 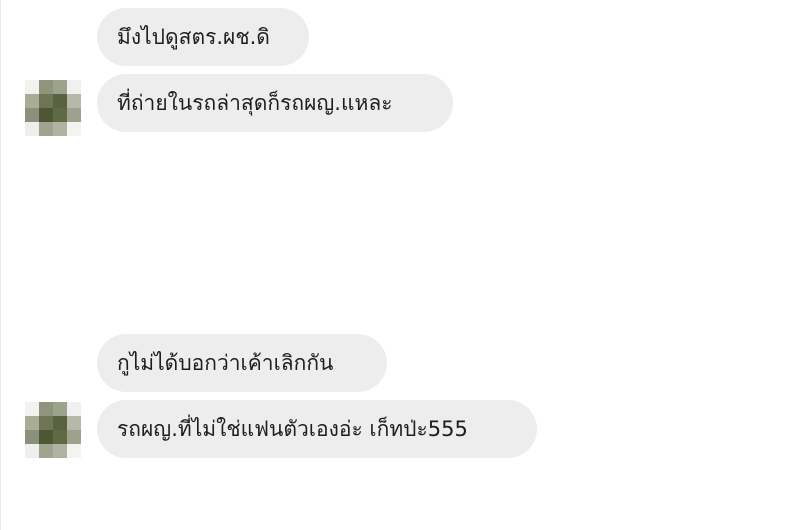 What do you see at coordinates (255, 102) in the screenshot?
I see `message-text: ที่ถ่ายในรถล่าสุดก็รถผญ.แหละ` at bounding box center [255, 102].